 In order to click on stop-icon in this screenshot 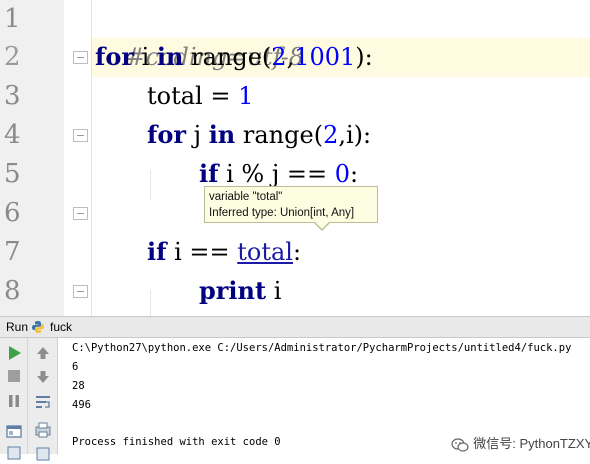, I will do `click(14, 376)`.